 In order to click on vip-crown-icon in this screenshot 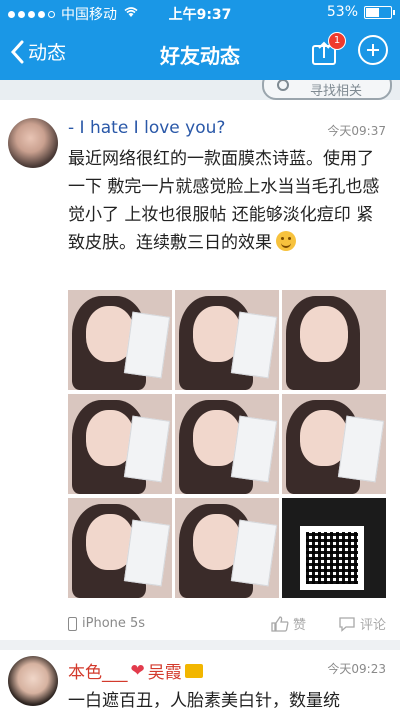, I will do `click(193, 670)`.